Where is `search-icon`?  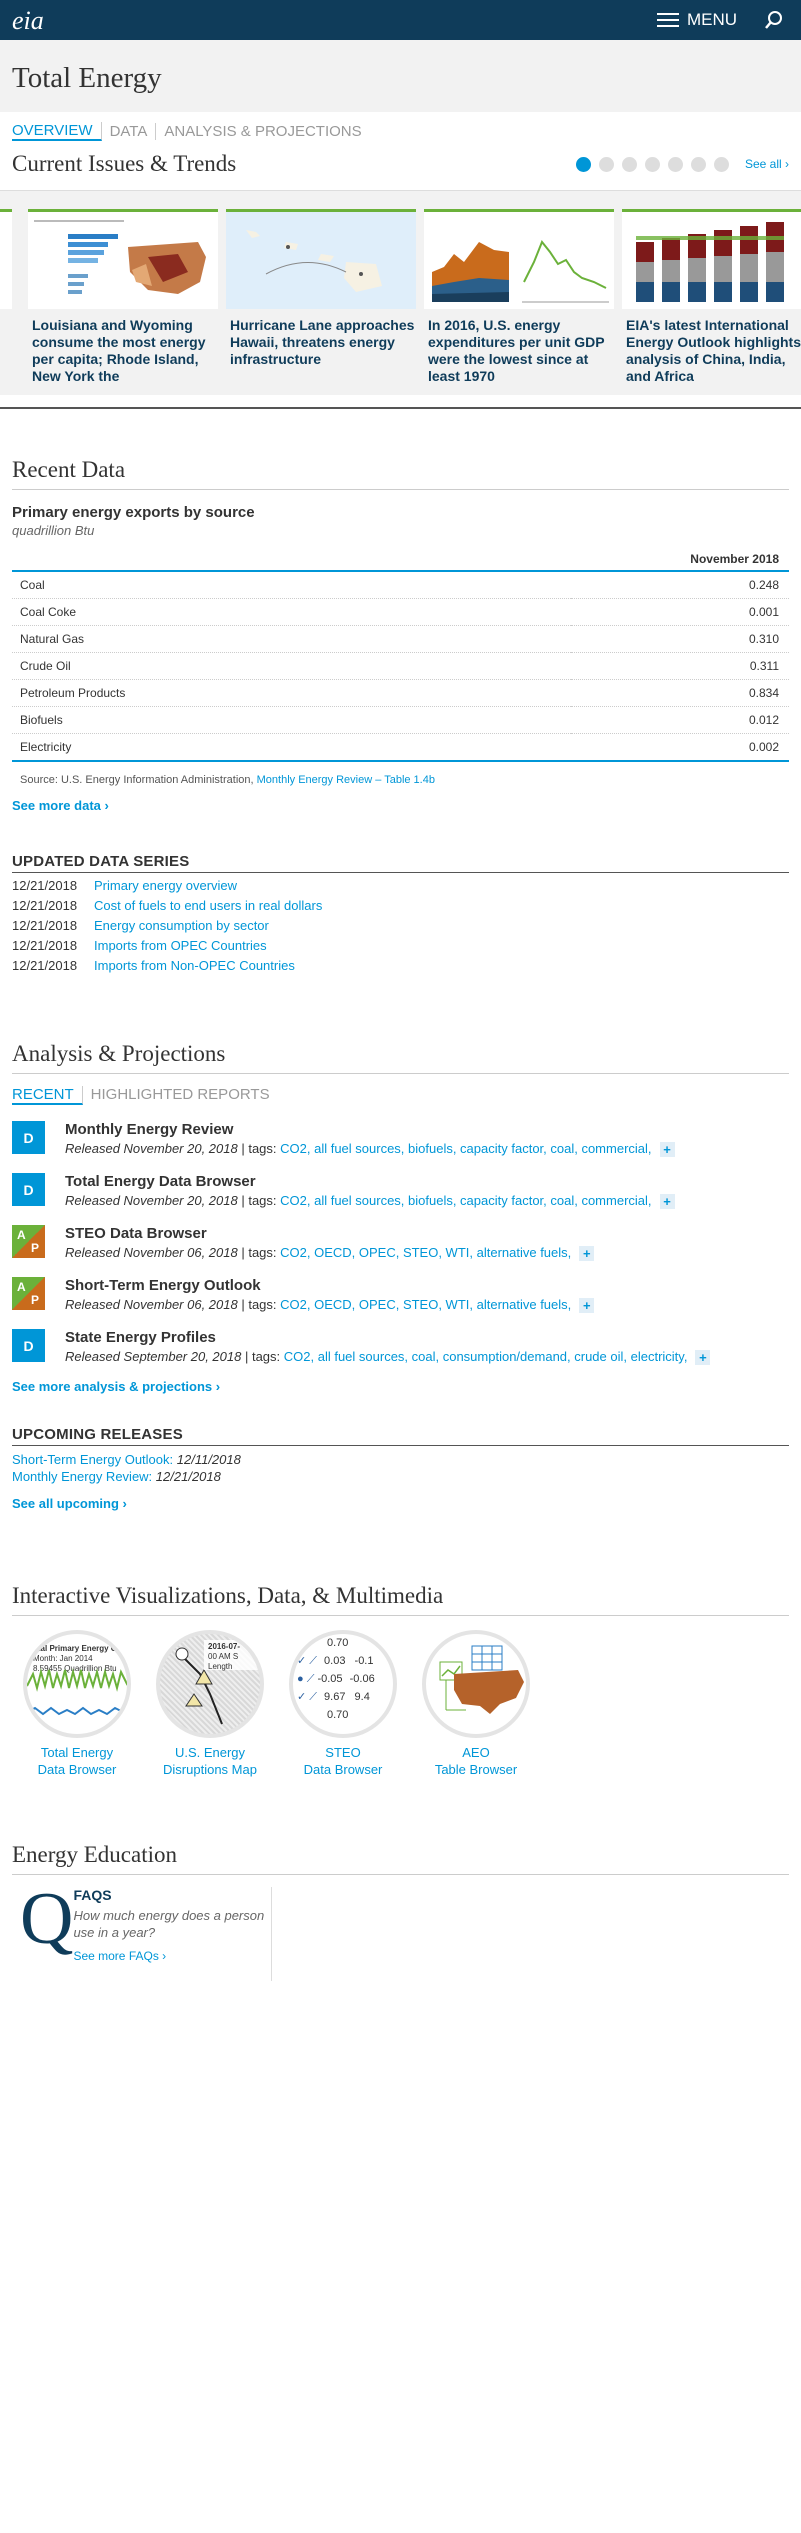
search-icon is located at coordinates (774, 20).